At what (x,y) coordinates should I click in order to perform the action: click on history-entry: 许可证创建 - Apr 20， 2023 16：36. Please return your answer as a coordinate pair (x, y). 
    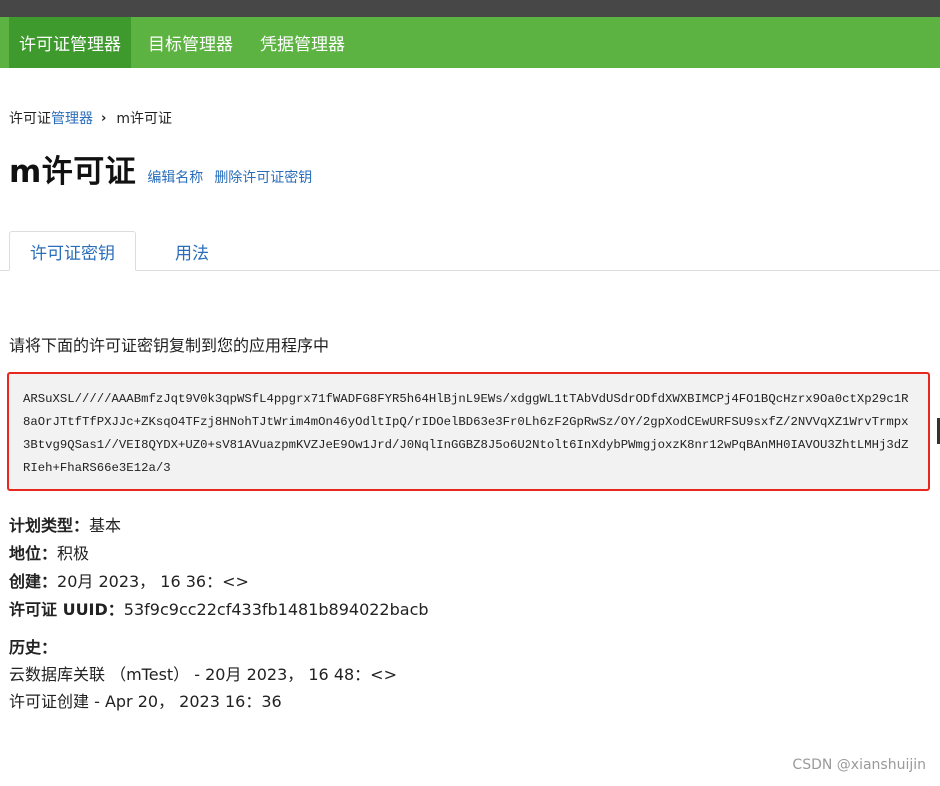
    Looking at the image, I should click on (145, 701).